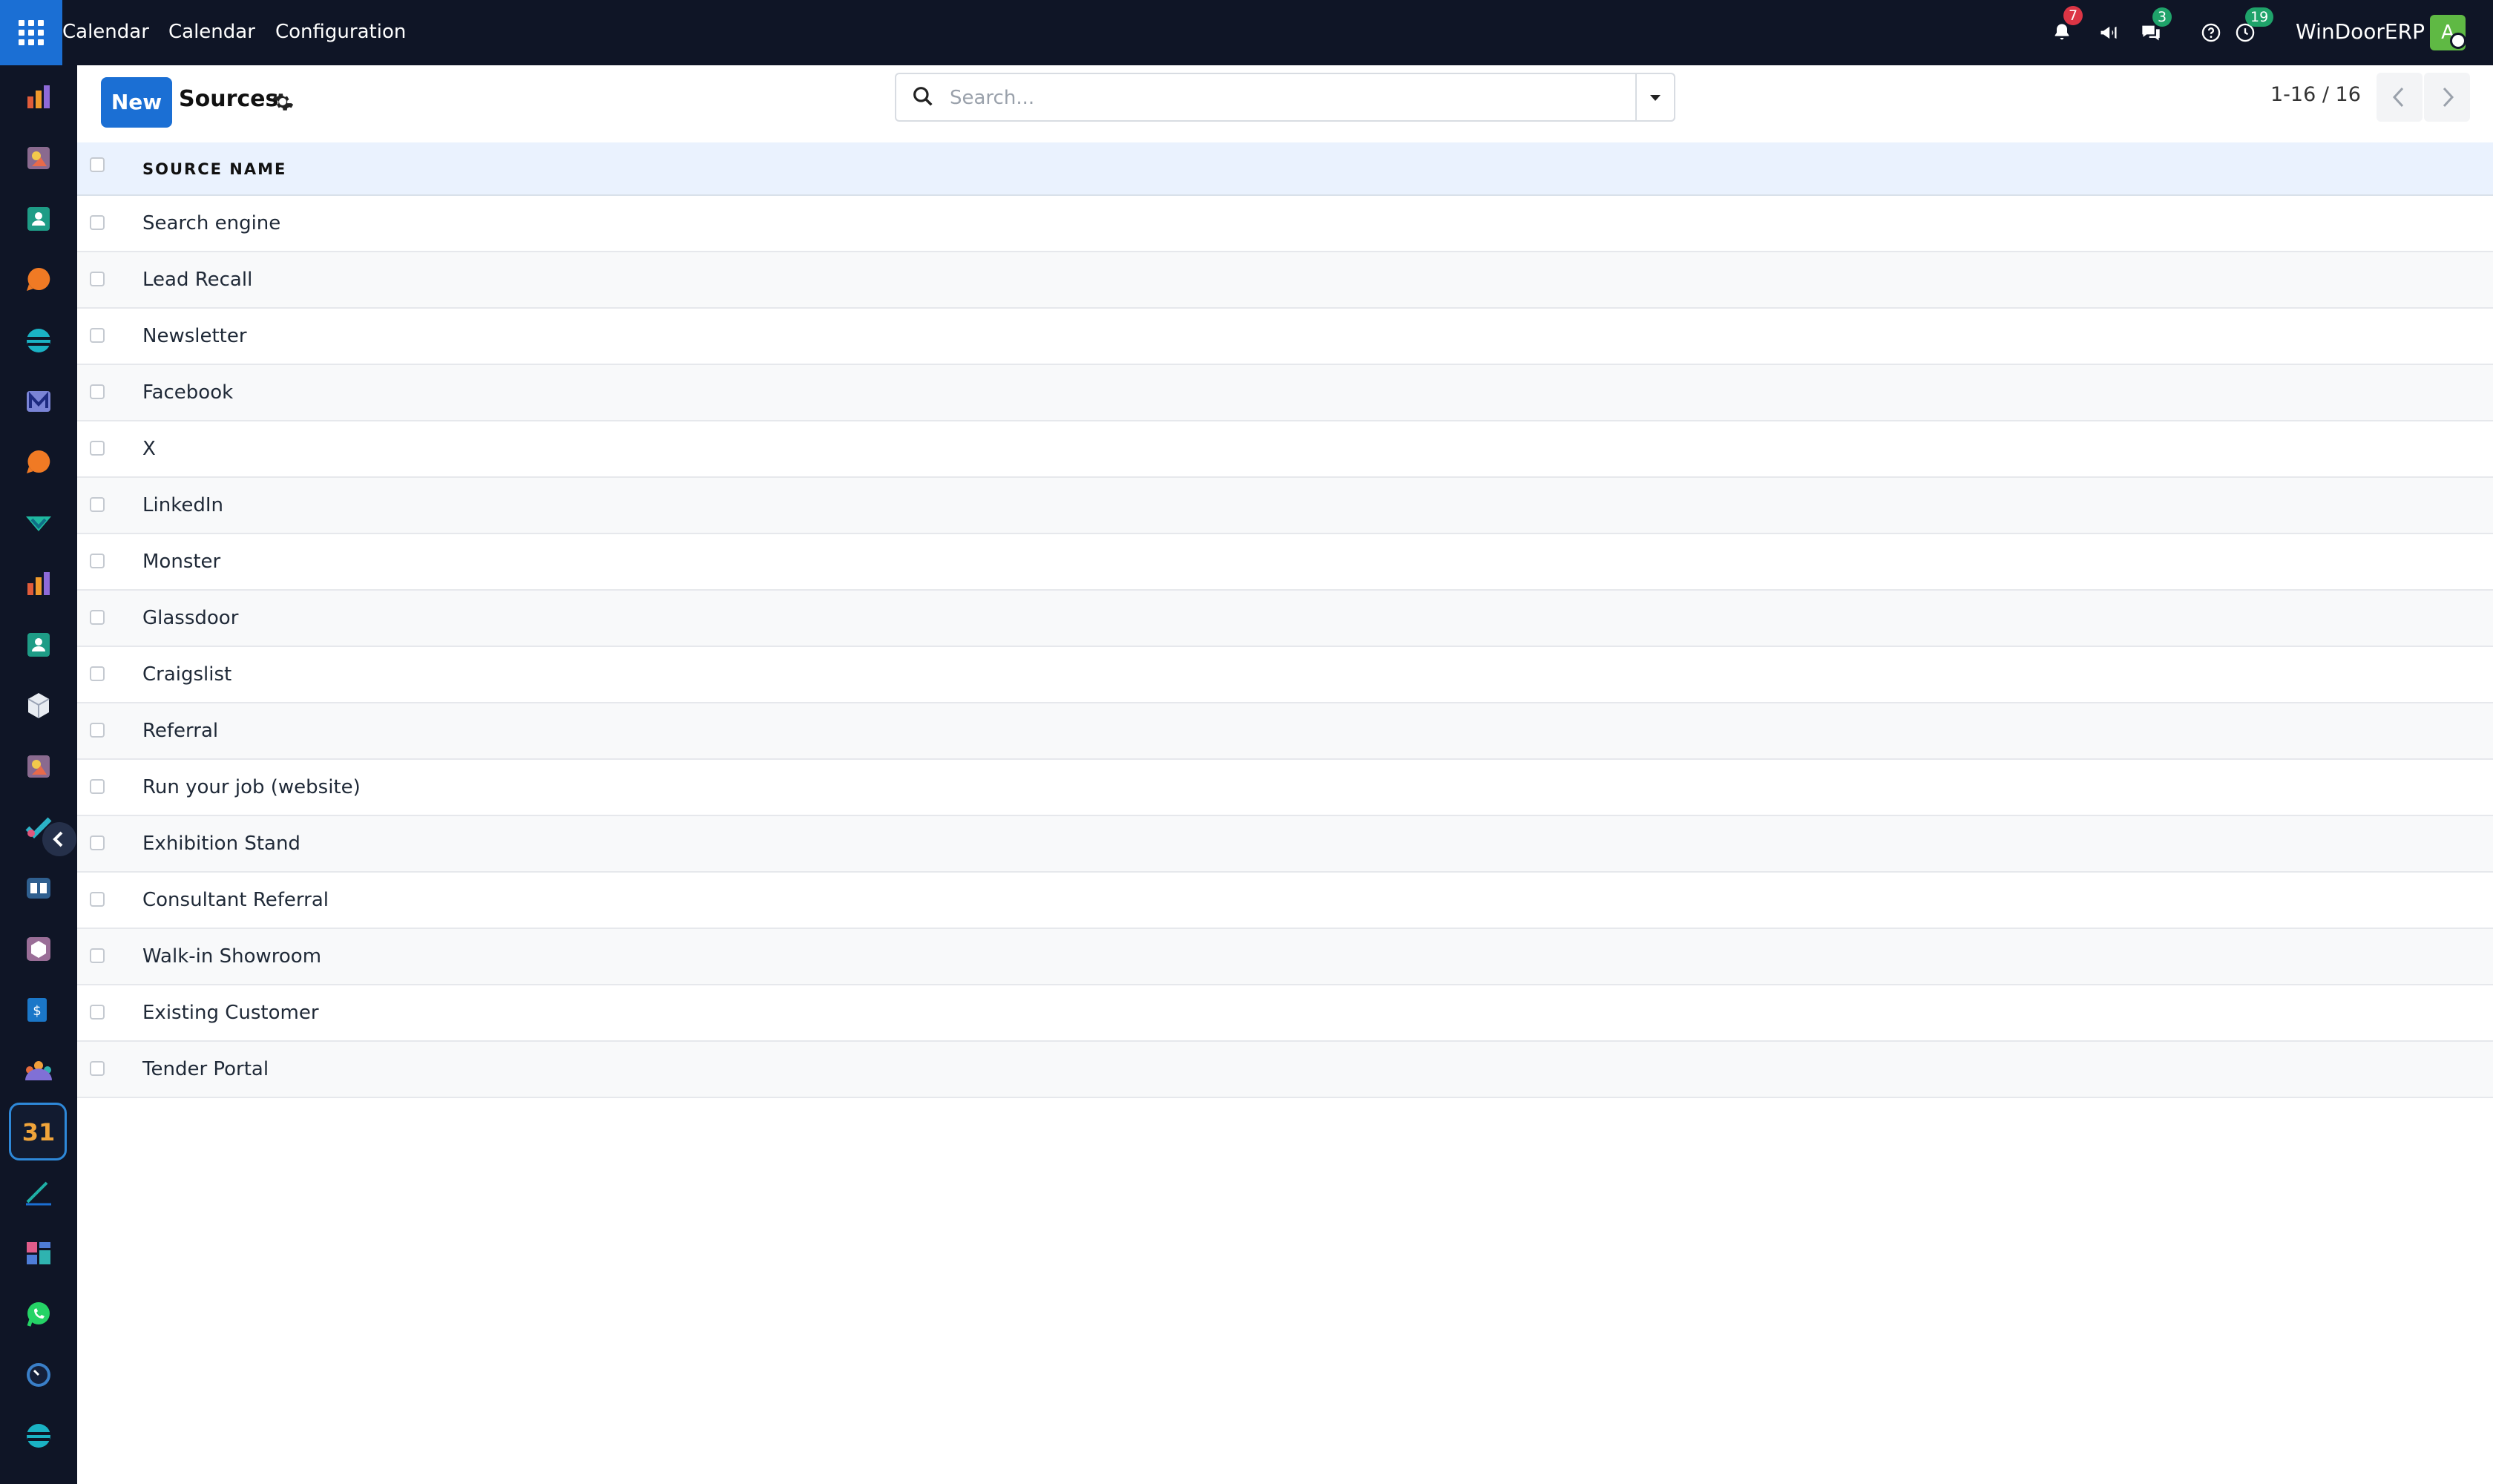 The width and height of the screenshot is (2493, 1484). I want to click on source-name-cell: Facebook, so click(188, 392).